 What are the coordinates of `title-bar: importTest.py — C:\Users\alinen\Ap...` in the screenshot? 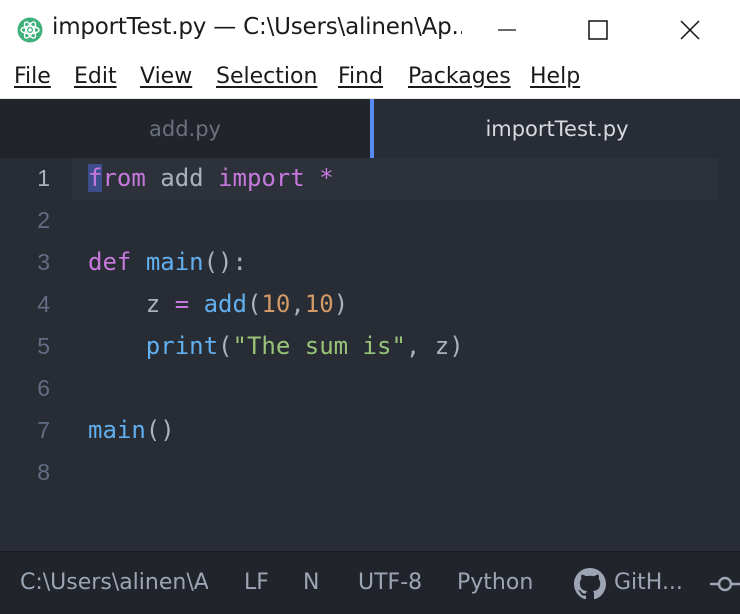 It's located at (370, 30).